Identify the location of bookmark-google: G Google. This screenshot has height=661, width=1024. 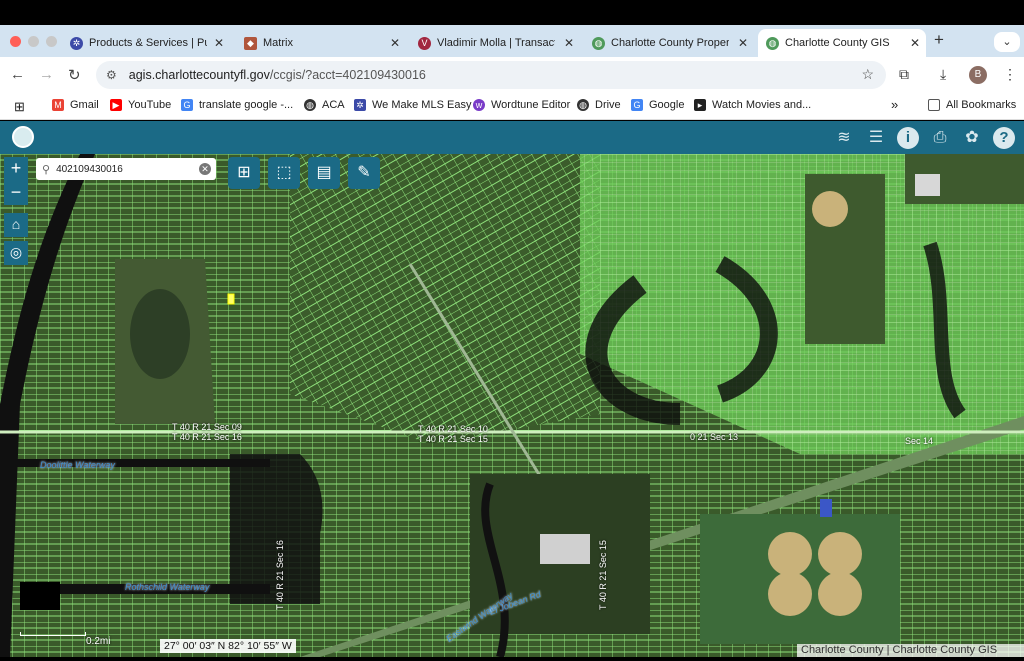
(657, 105).